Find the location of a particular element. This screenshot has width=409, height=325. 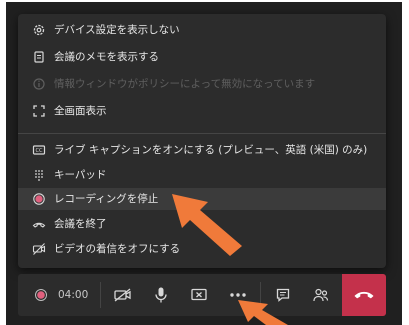

menu-item-label: レコーディングを停止 is located at coordinates (106, 199).